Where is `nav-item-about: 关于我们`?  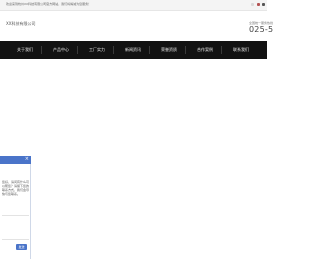
nav-item-about: 关于我们 is located at coordinates (25, 50).